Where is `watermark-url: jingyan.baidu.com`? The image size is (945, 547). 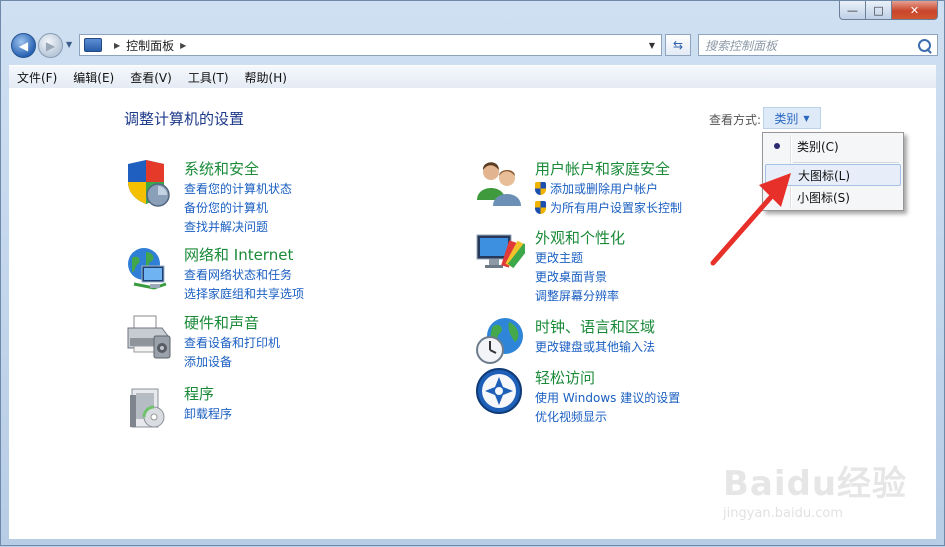 watermark-url: jingyan.baidu.com is located at coordinates (783, 513).